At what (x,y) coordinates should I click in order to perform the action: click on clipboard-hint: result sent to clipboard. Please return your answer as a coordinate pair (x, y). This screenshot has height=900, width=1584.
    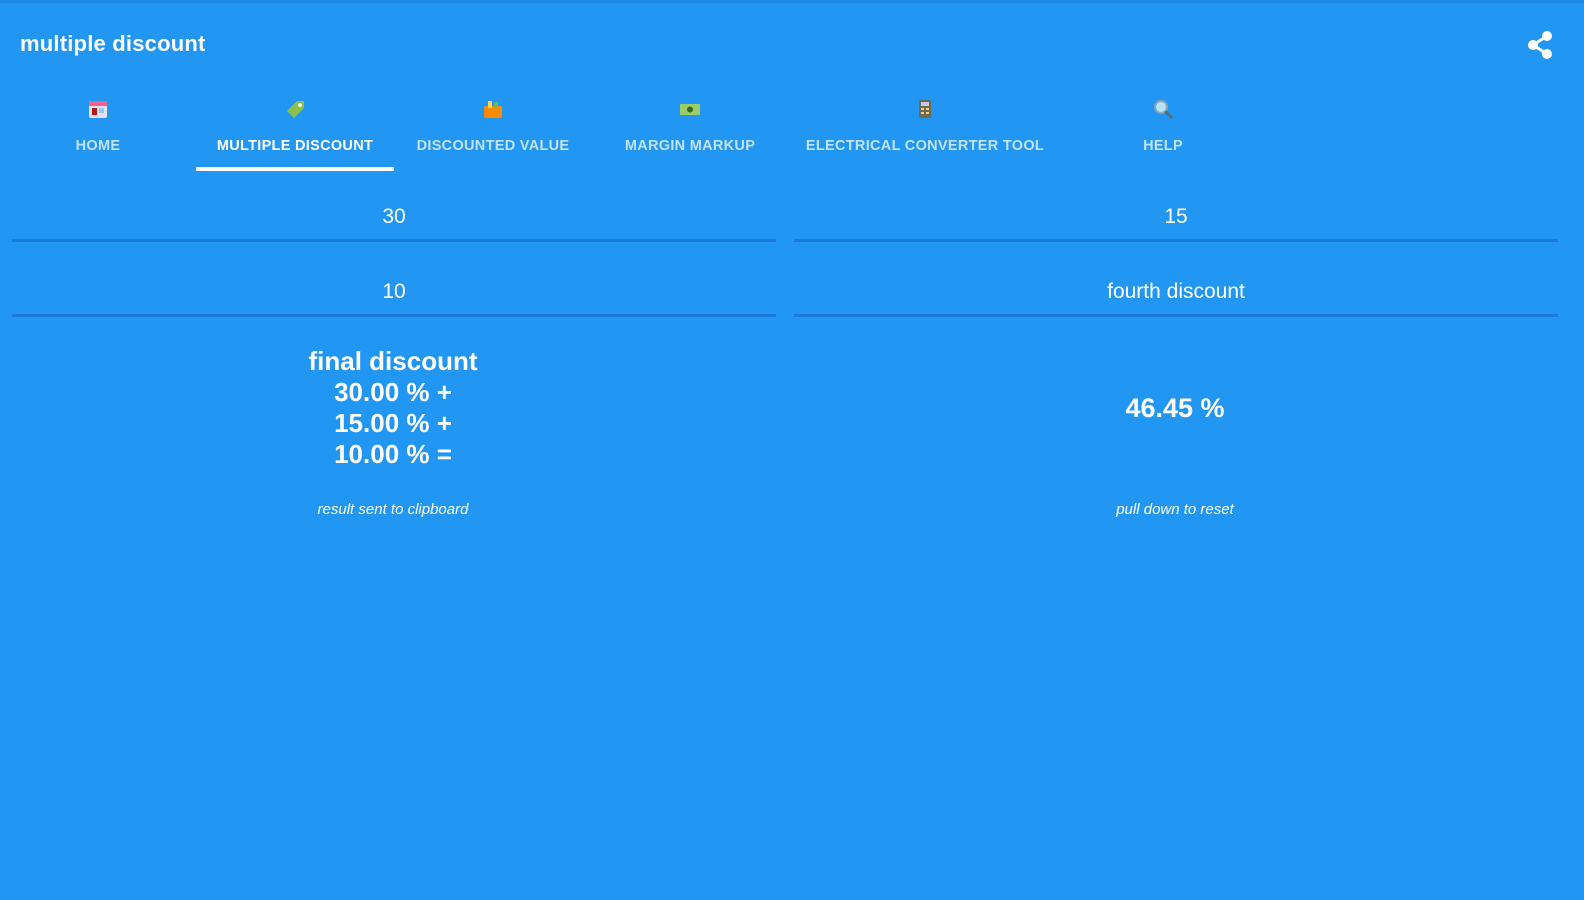
    Looking at the image, I should click on (393, 509).